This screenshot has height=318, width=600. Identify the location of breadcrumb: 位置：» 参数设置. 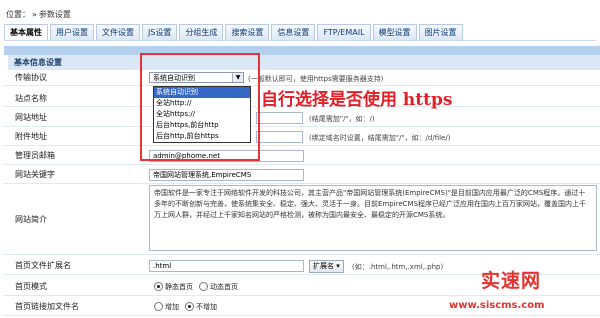
(38, 14).